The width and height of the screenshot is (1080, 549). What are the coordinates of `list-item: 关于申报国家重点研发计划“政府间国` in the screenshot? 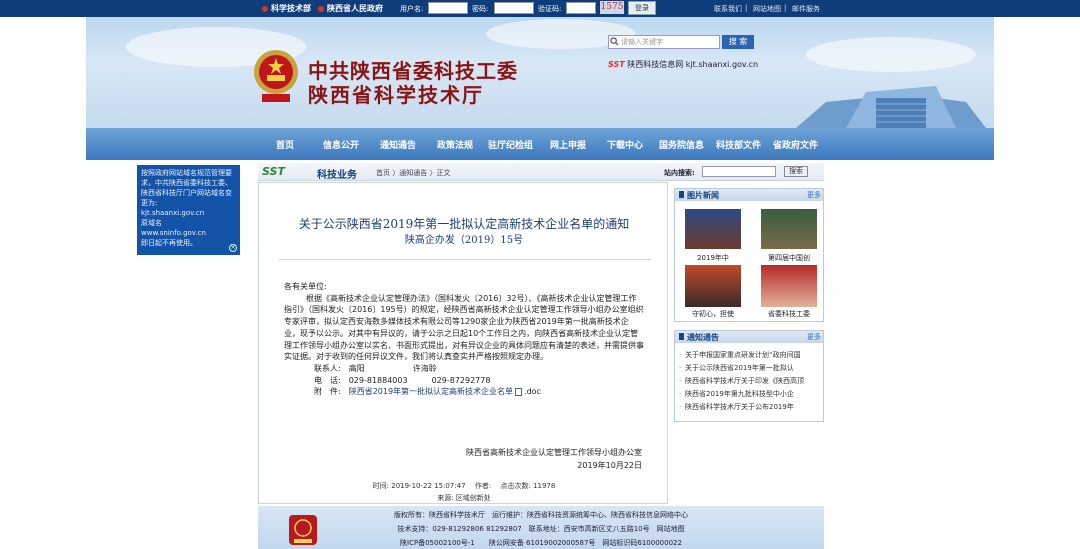 It's located at (749, 355).